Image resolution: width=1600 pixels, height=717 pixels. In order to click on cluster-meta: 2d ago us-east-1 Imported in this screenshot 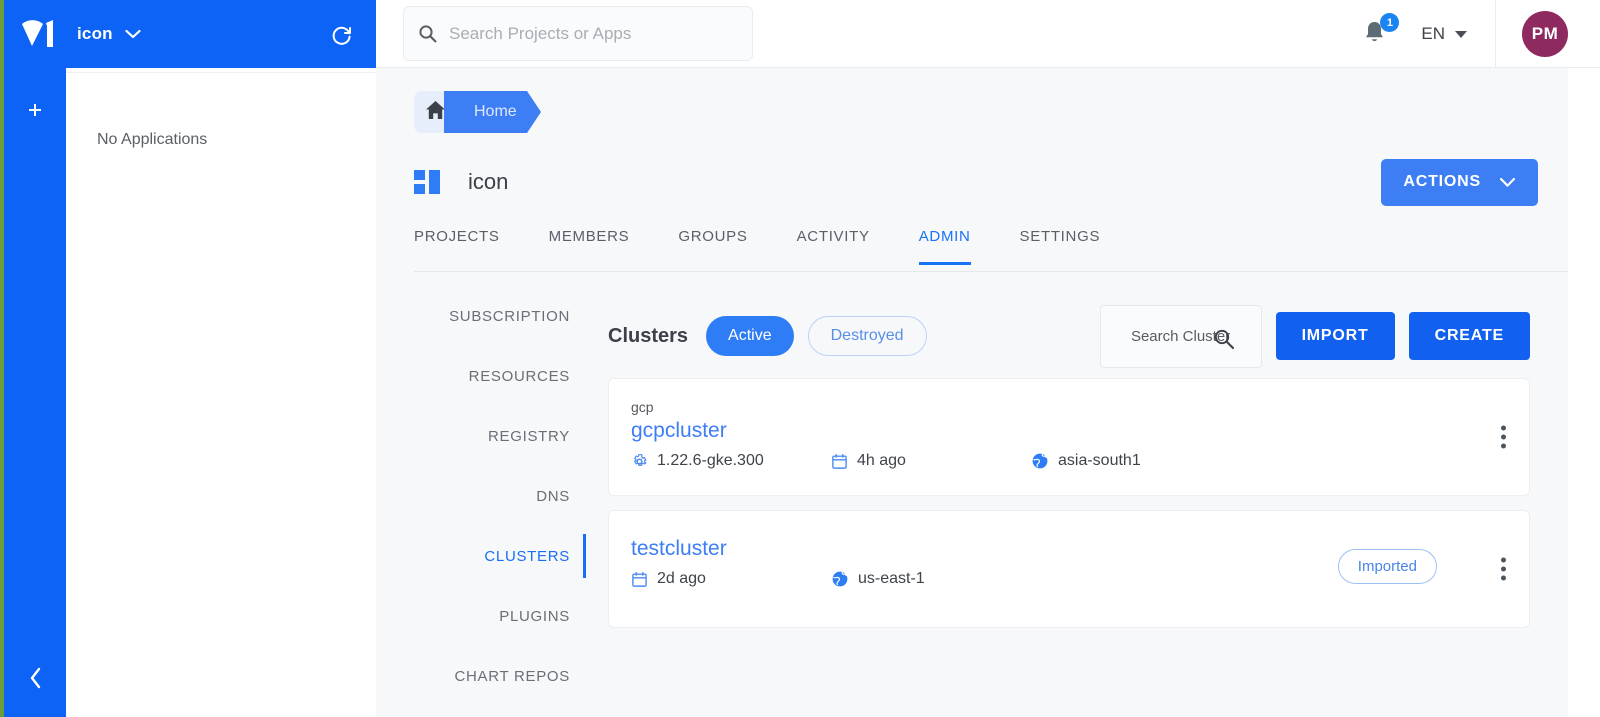, I will do `click(1068, 568)`.